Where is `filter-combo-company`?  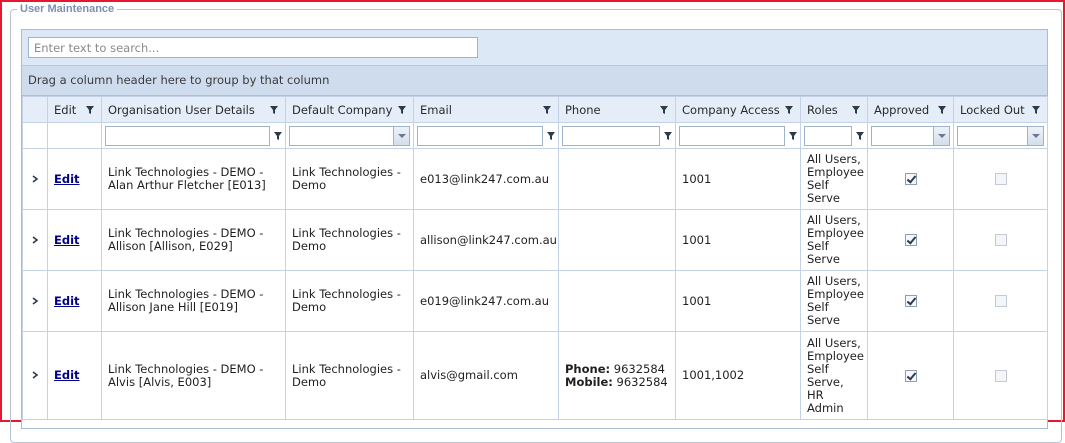 filter-combo-company is located at coordinates (349, 135).